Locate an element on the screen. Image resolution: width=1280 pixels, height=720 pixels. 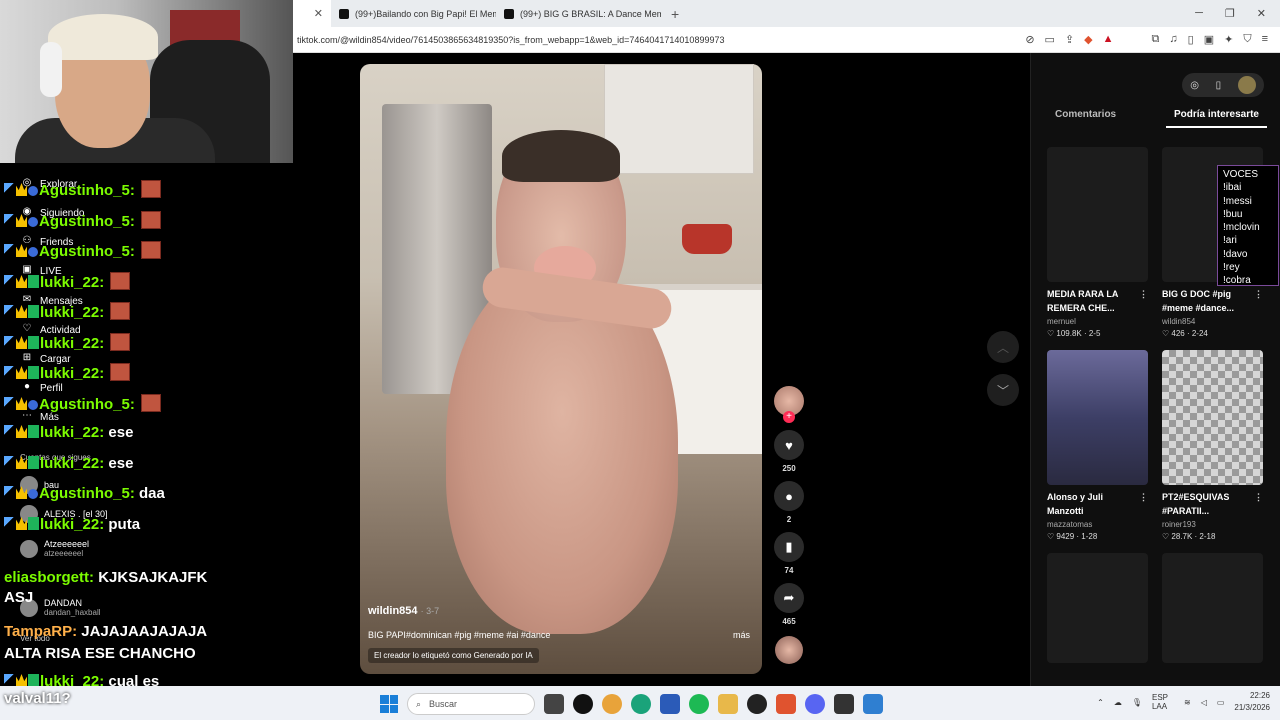
music-disc-icon is located at coordinates (789, 650).